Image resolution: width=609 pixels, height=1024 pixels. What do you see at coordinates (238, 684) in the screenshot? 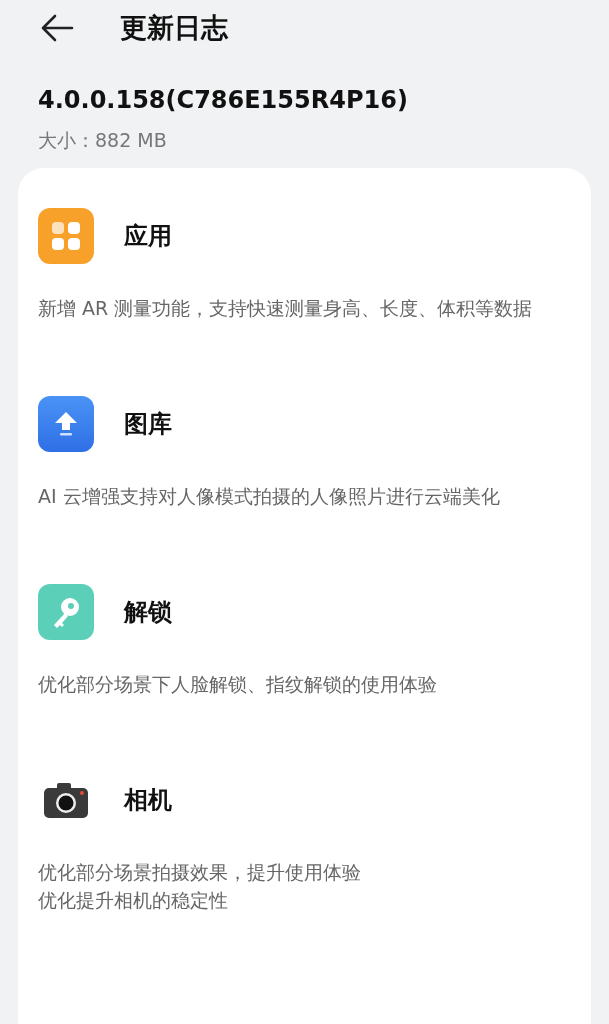
I see `change-description: 优化部分场景下人脸解锁、指纹解锁的使用体验` at bounding box center [238, 684].